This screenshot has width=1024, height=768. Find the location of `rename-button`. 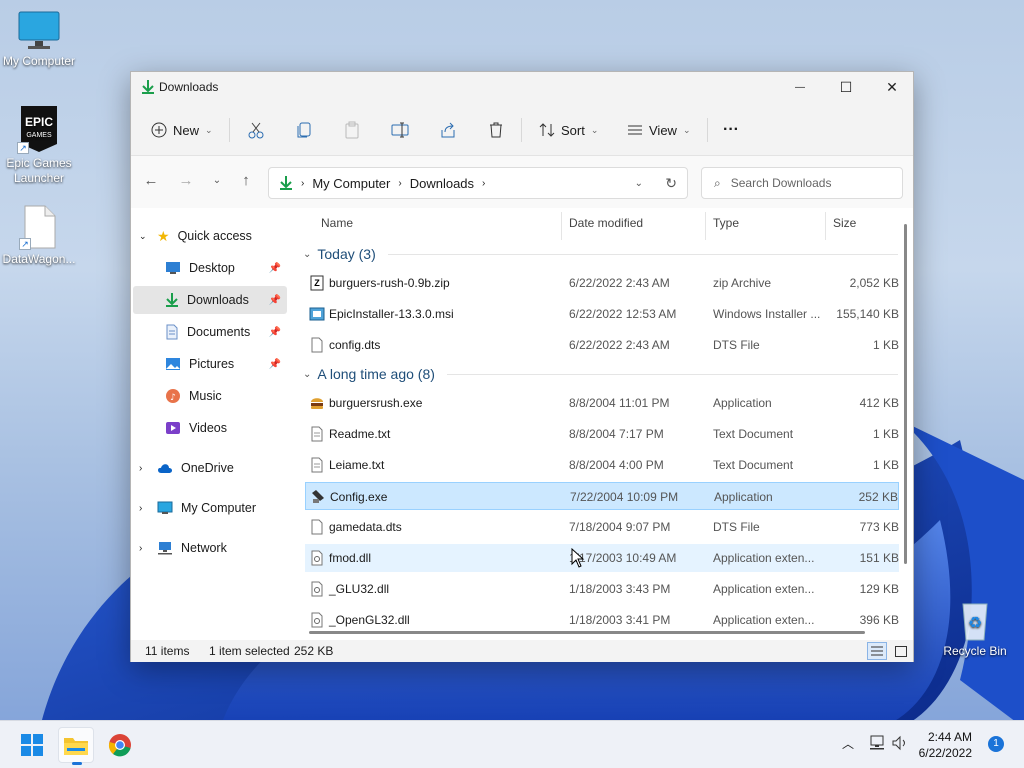

rename-button is located at coordinates (400, 130).